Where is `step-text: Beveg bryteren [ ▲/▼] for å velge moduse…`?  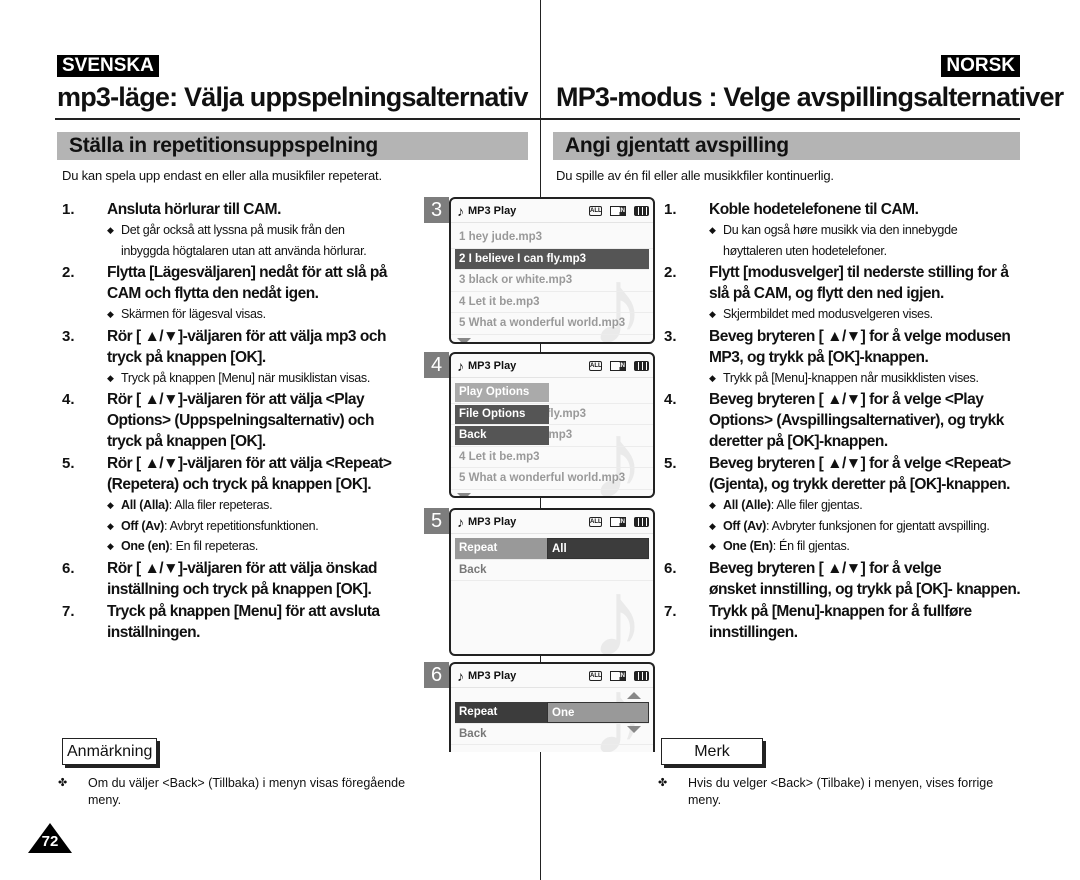 step-text: Beveg bryteren [ ▲/▼] for å velge moduse… is located at coordinates (860, 336).